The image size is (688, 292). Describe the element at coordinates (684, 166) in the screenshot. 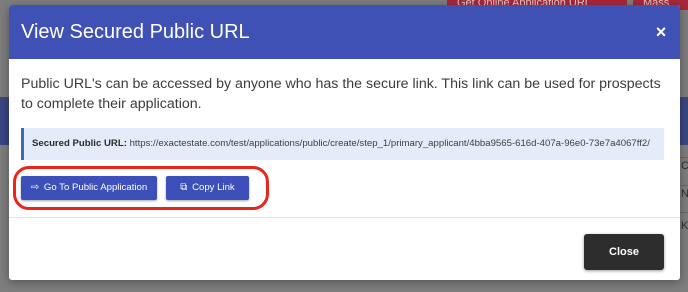

I see `background-cell-text: C` at that location.